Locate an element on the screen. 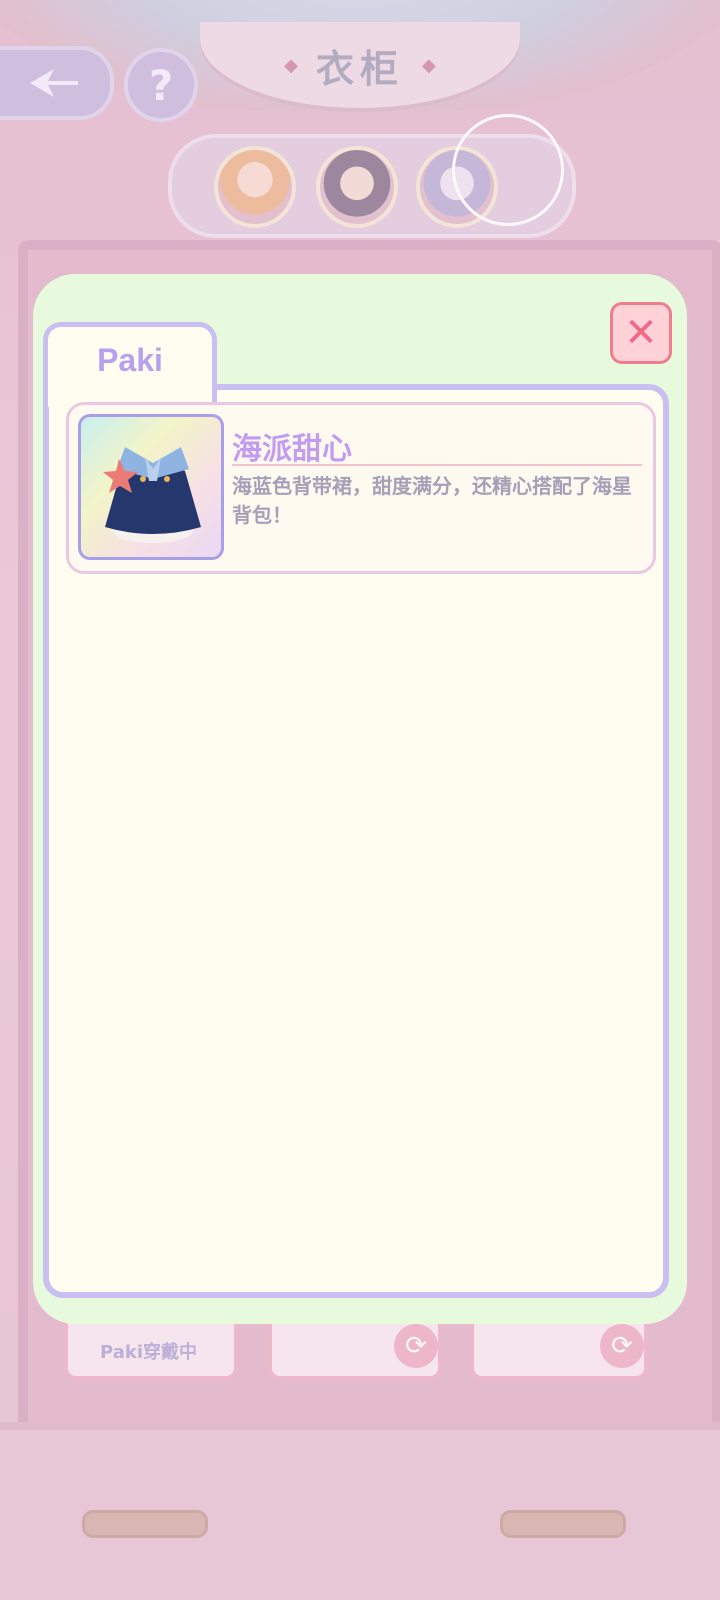  tab-paki: Paki is located at coordinates (130, 364).